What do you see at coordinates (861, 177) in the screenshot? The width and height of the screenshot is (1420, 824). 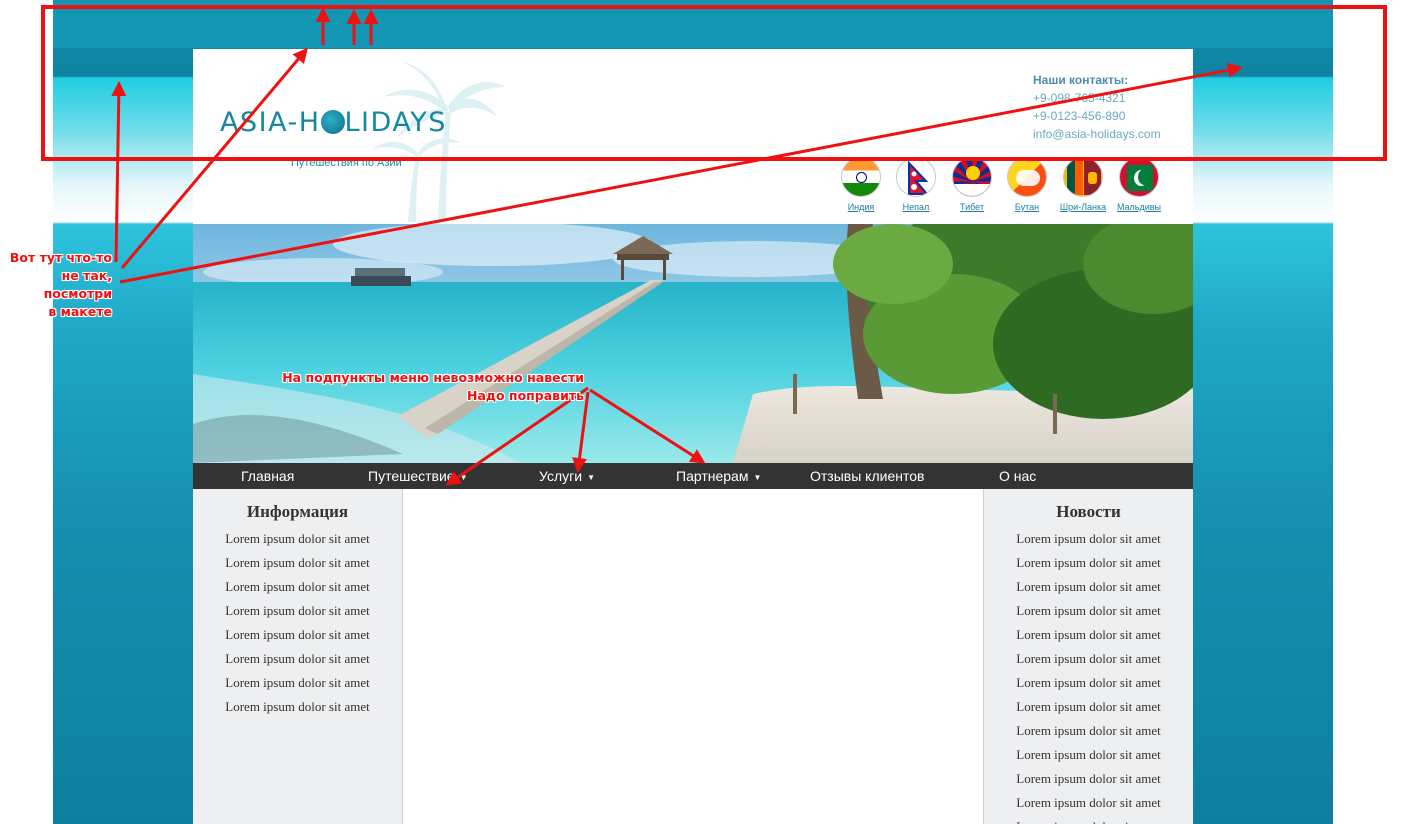 I see `india-flag-icon` at bounding box center [861, 177].